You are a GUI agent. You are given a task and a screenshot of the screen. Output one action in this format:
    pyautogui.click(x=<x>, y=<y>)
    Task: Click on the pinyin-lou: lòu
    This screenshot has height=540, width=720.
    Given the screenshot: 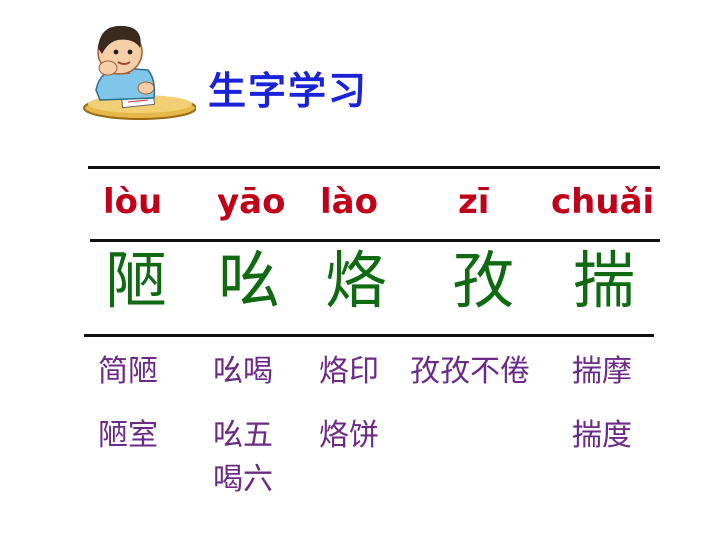 What is the action you would take?
    pyautogui.click(x=133, y=202)
    